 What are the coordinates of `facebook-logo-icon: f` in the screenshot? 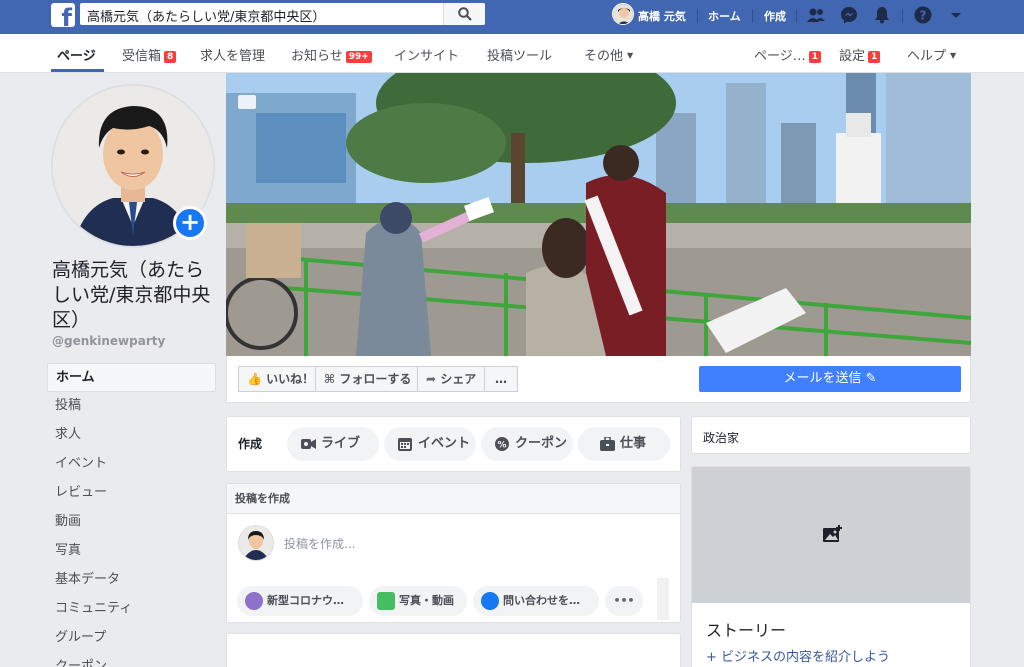 It's located at (63, 15).